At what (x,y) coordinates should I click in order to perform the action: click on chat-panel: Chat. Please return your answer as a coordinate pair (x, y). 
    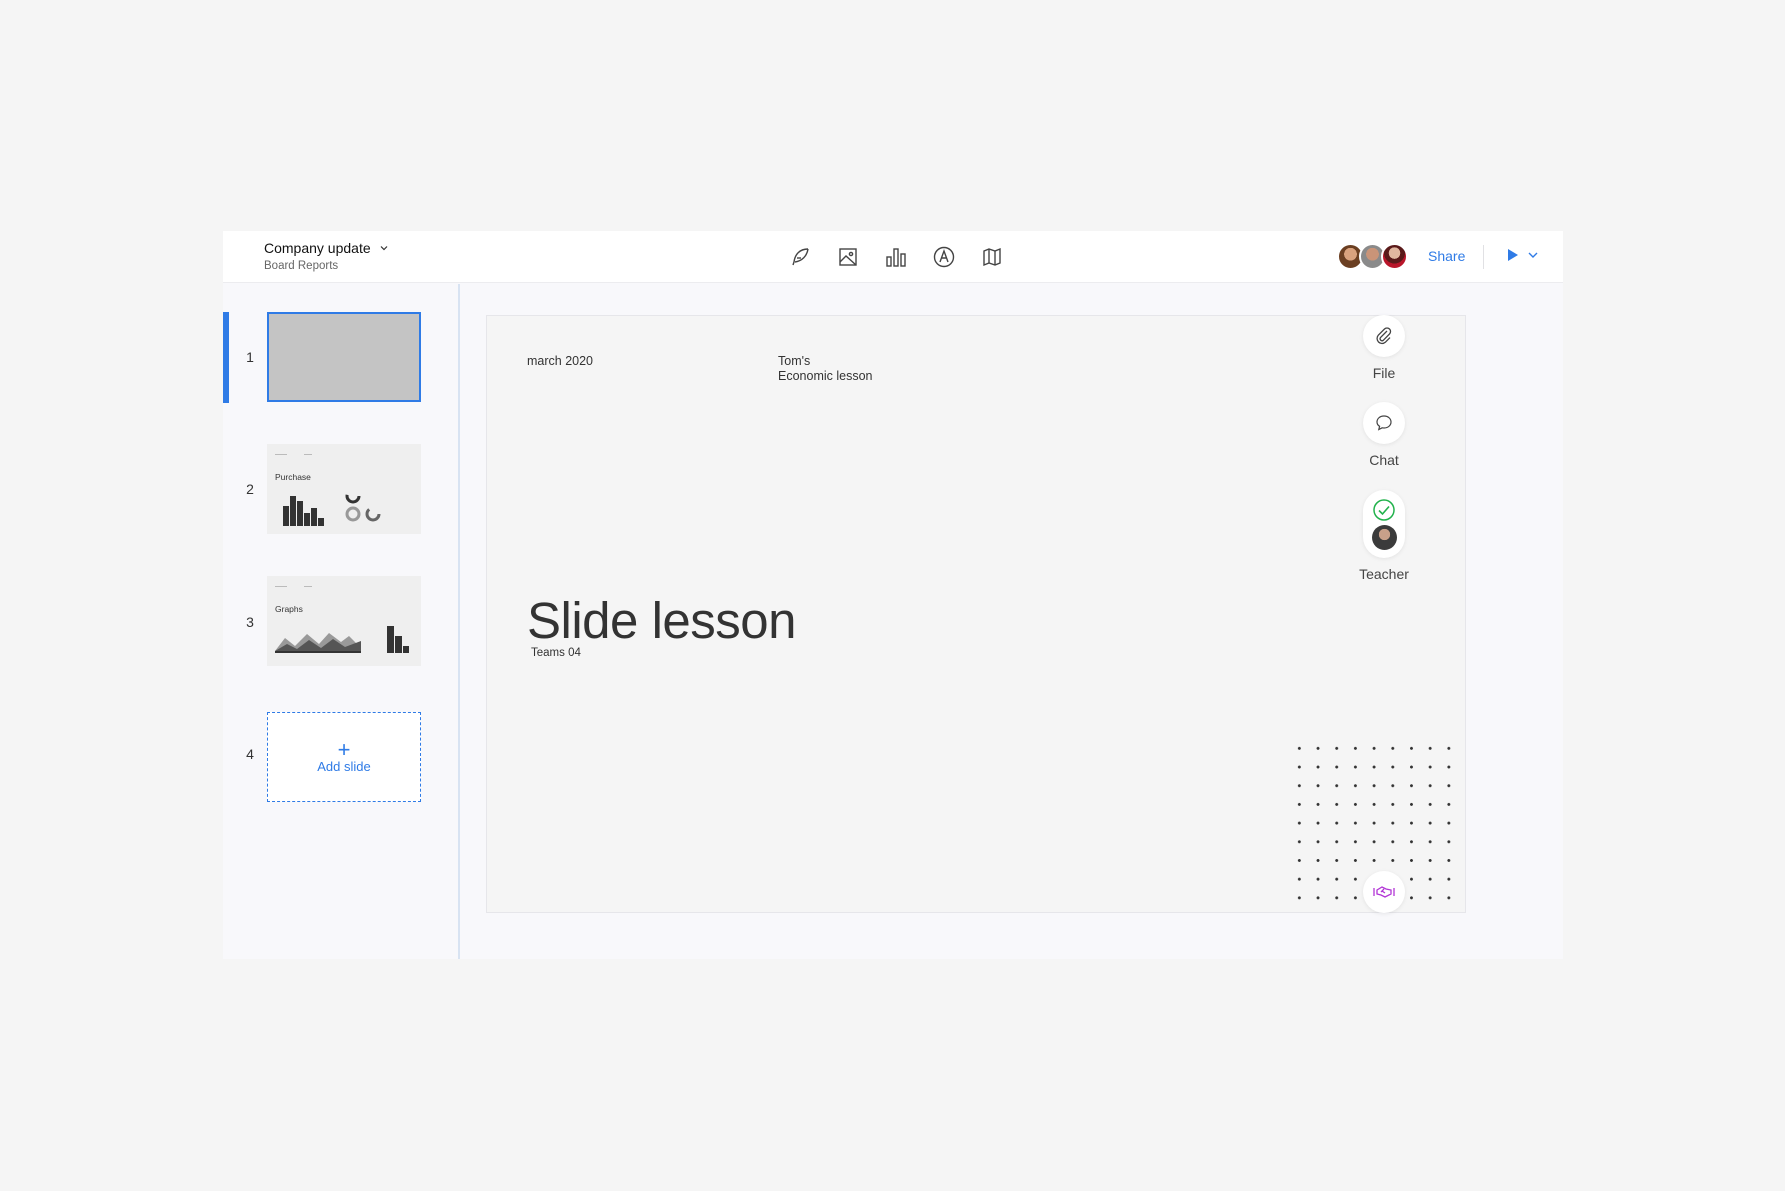
    Looking at the image, I should click on (1384, 435).